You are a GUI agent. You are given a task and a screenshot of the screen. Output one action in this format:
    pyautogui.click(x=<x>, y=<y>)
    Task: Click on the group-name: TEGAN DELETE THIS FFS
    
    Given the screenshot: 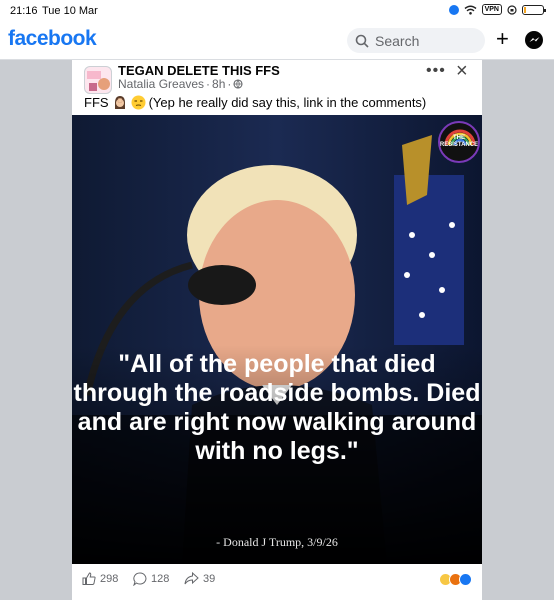 What is the action you would take?
    pyautogui.click(x=199, y=70)
    